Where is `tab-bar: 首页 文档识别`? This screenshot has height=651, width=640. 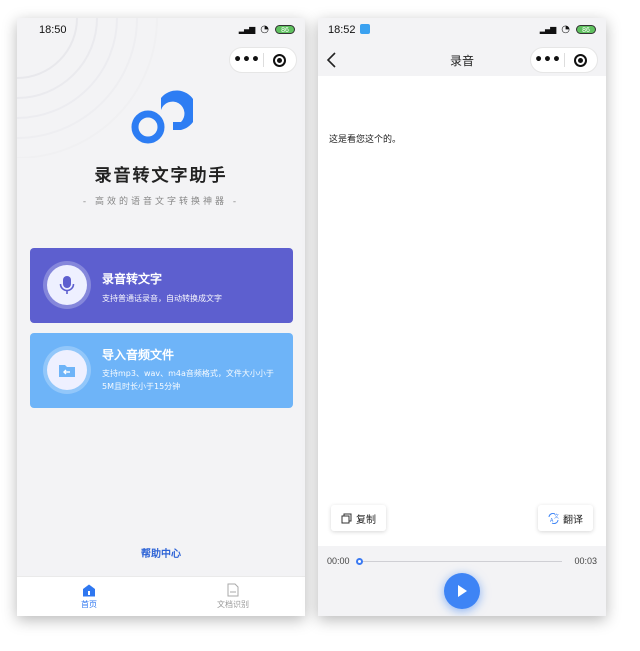
tab-bar: 首页 文档识别 is located at coordinates (161, 596).